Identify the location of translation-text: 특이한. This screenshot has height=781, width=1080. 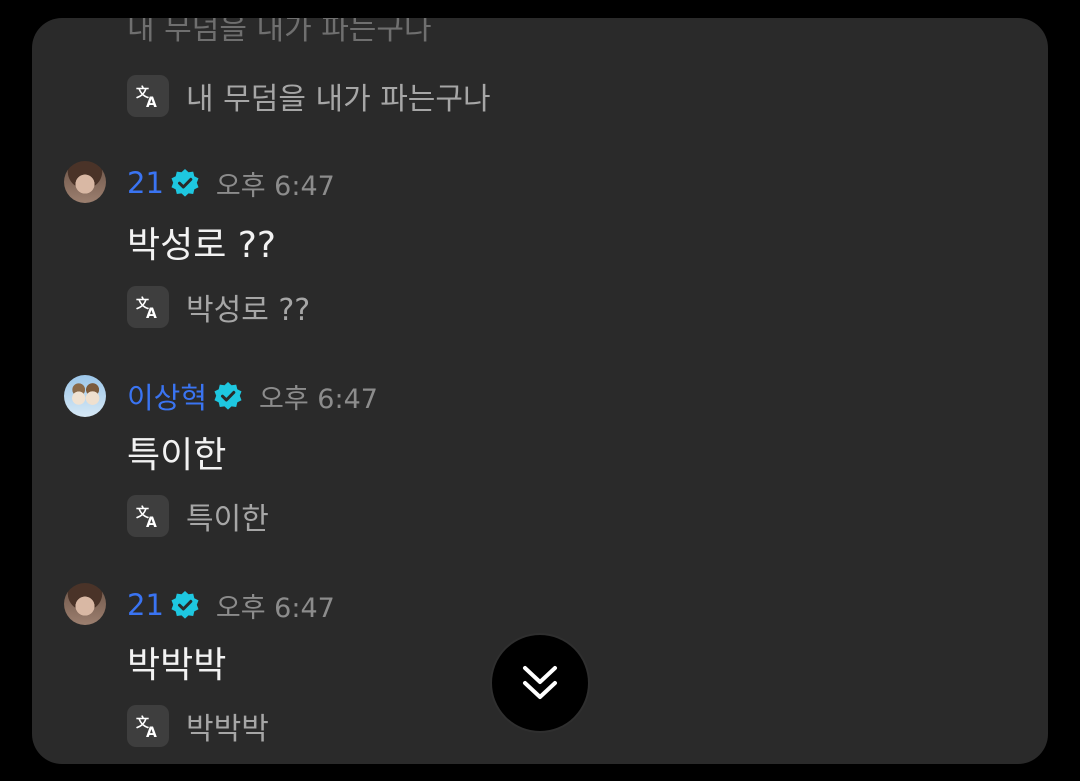
(227, 519).